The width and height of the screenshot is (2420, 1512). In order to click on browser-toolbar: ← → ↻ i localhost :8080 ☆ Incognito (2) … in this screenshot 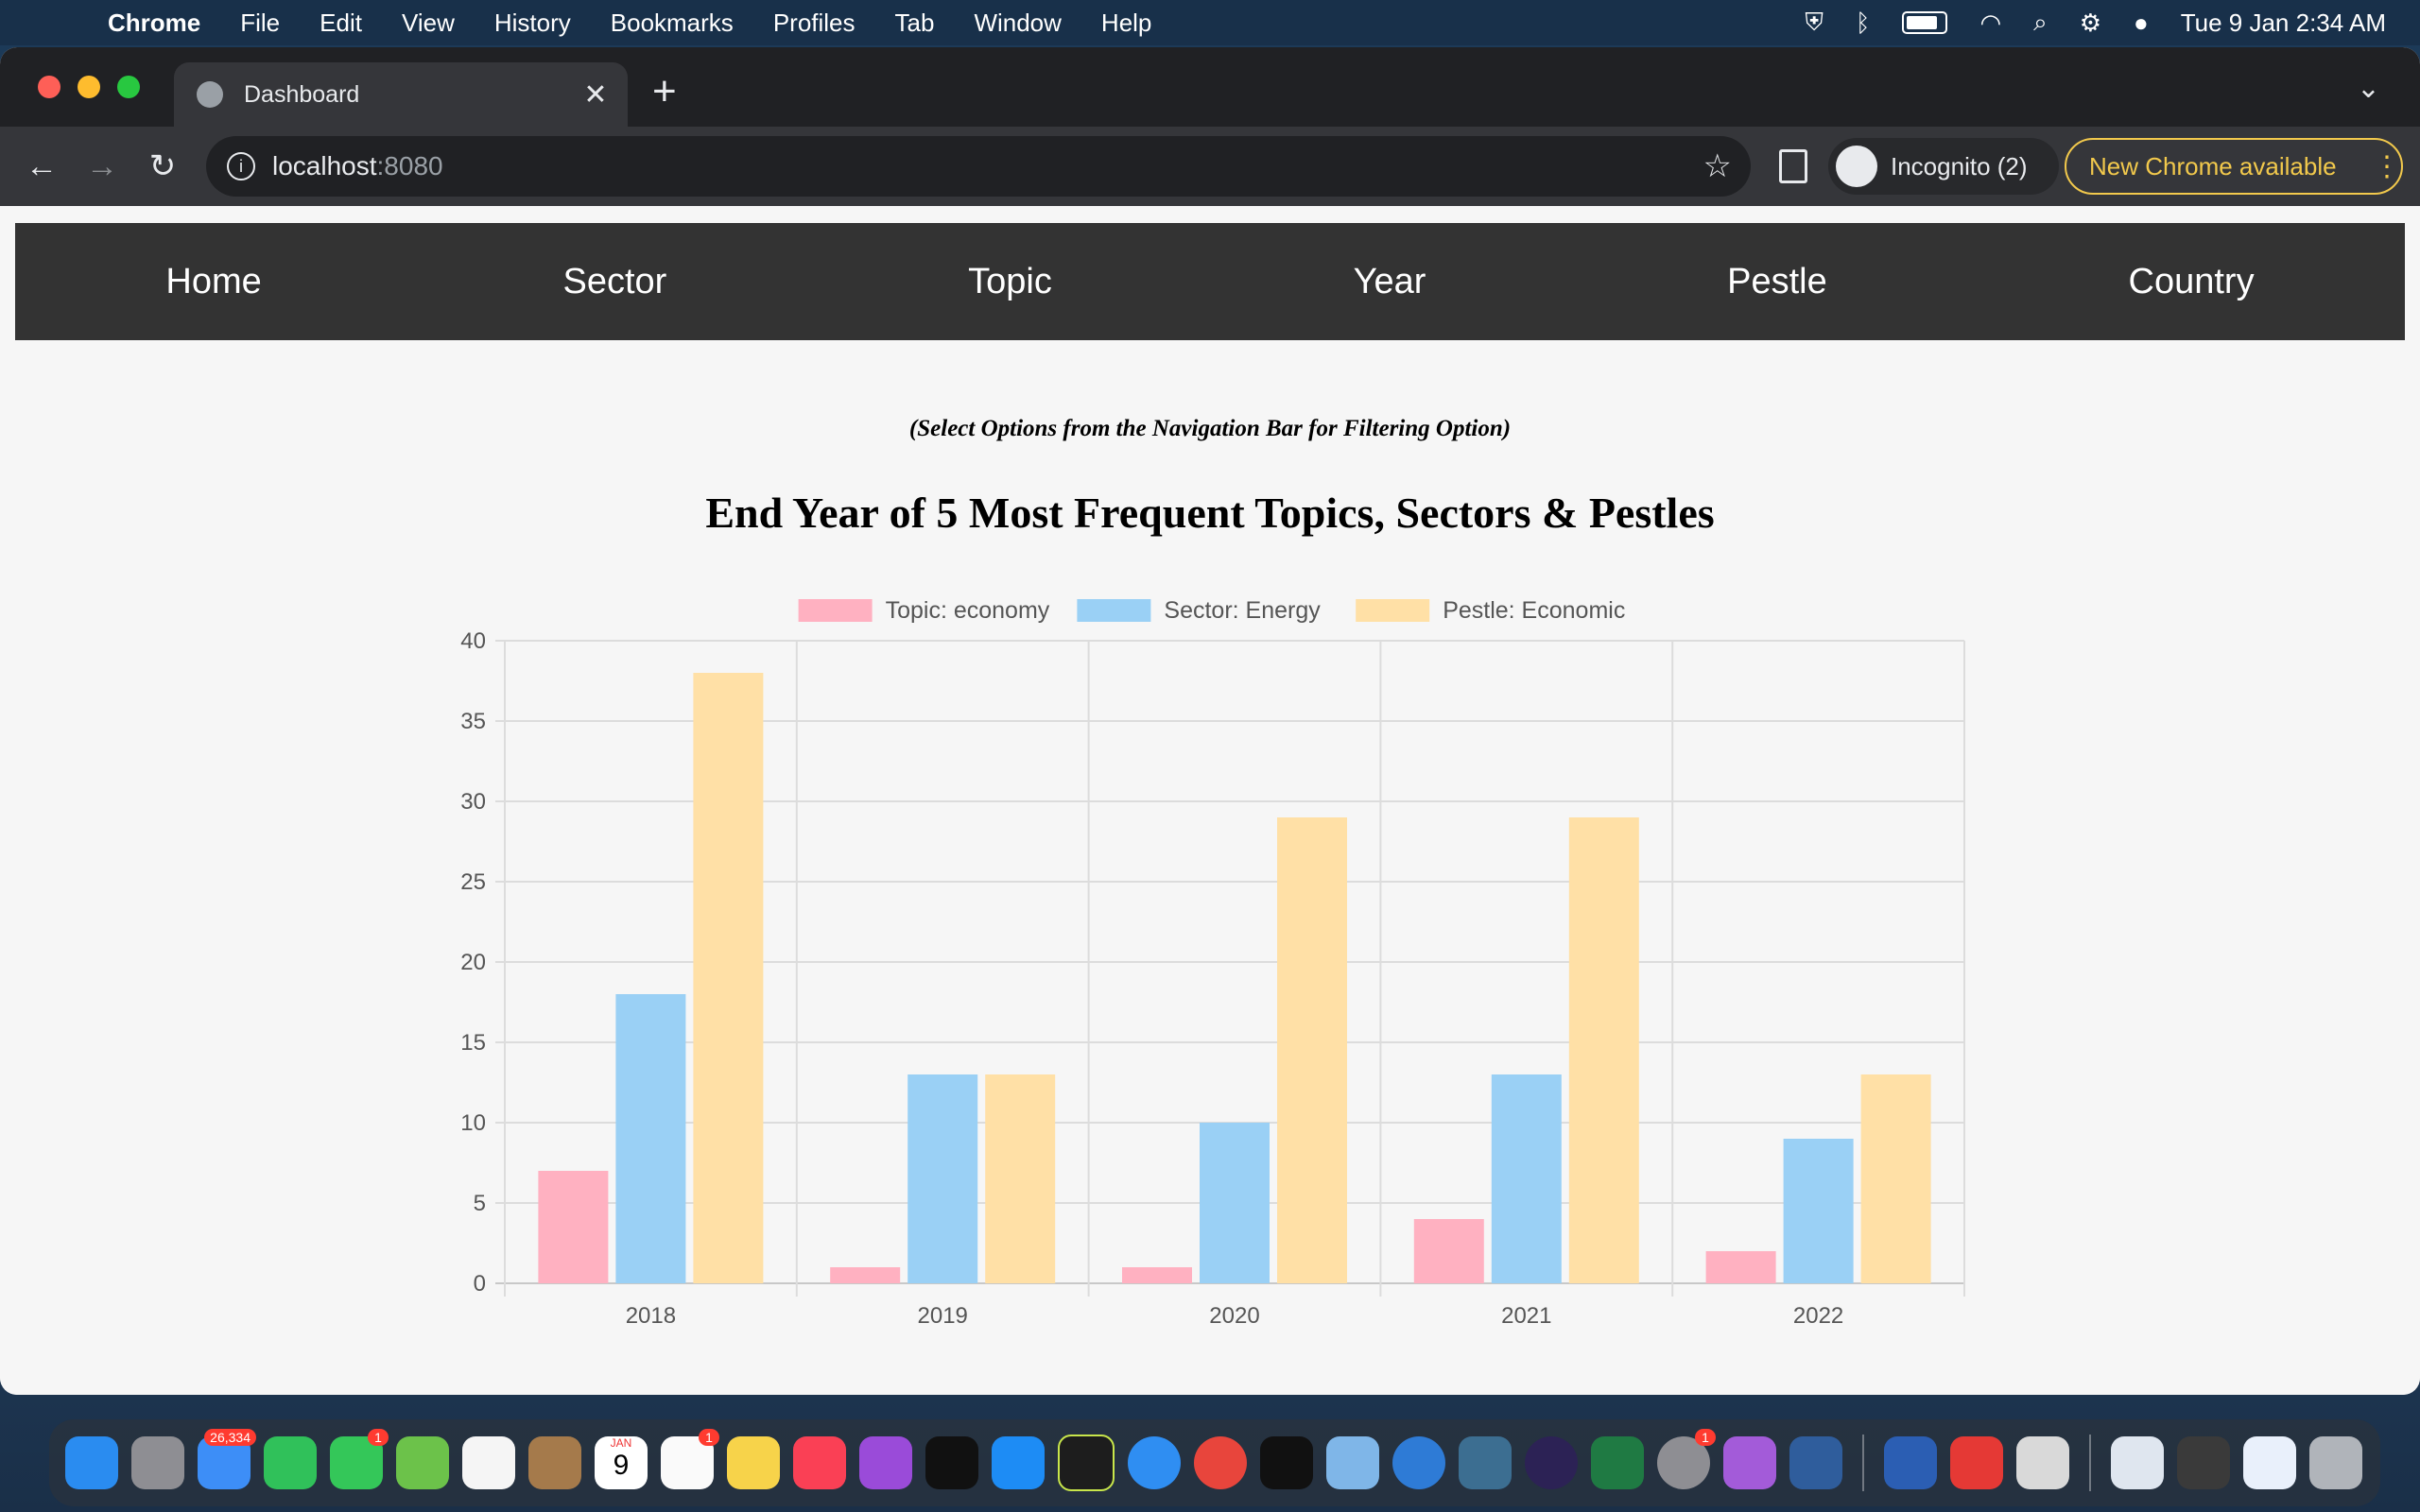, I will do `click(1210, 166)`.